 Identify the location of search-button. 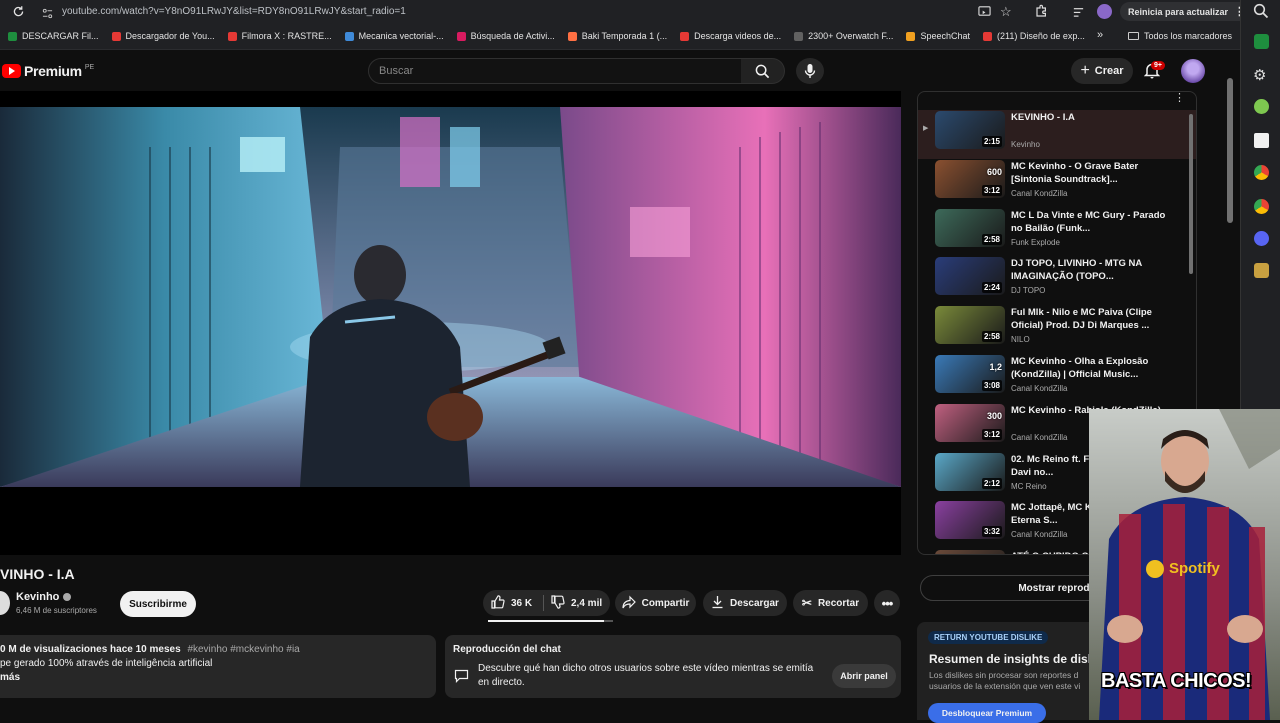
(763, 71).